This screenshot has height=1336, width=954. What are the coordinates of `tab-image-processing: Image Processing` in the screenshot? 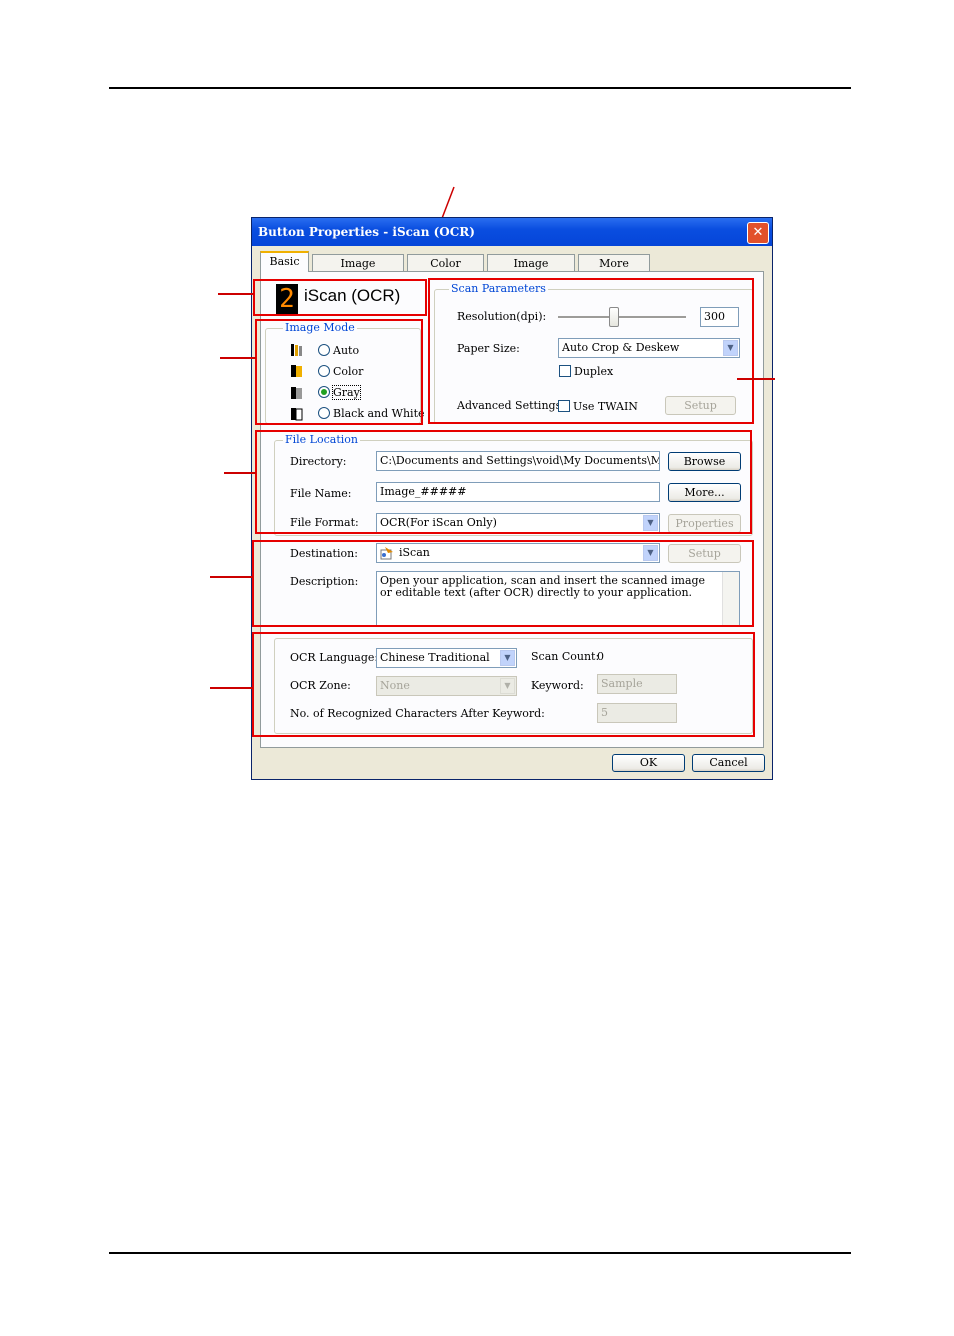 It's located at (531, 270).